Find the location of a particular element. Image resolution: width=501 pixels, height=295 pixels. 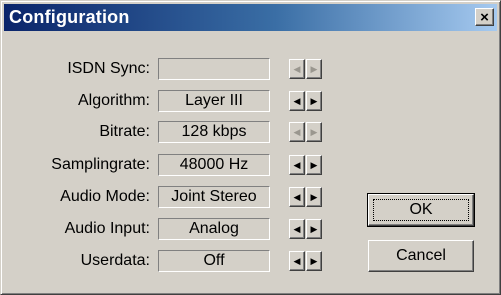

userdata-field: Off is located at coordinates (214, 261).